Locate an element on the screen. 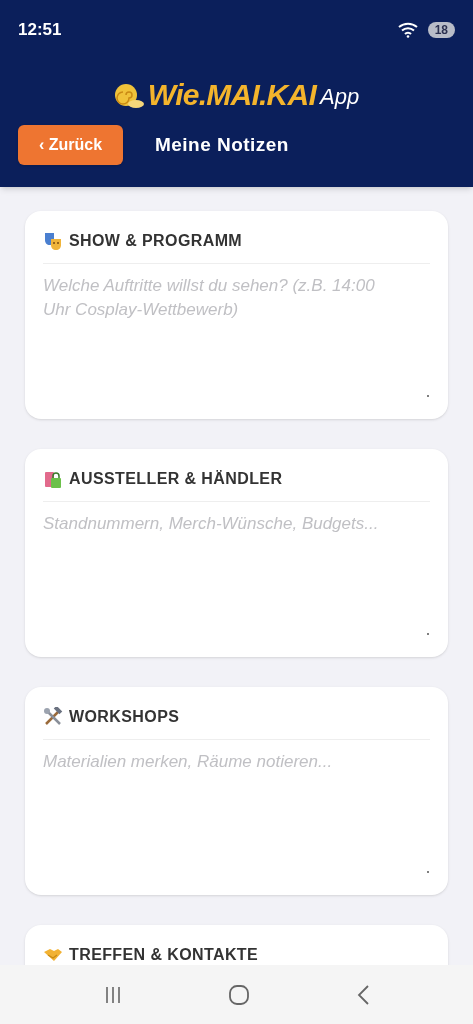 The image size is (473, 1024). section-heading: SHOW & PROGRAMM is located at coordinates (156, 241).